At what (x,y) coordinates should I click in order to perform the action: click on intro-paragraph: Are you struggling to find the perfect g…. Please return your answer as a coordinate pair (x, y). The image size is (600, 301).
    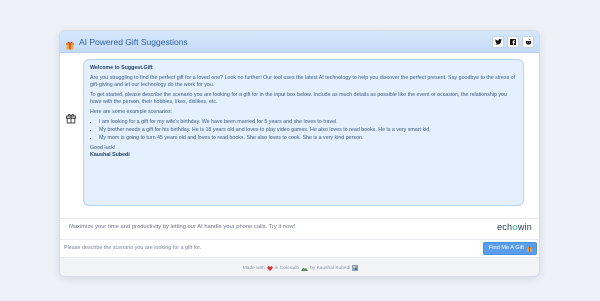
    Looking at the image, I should click on (303, 81).